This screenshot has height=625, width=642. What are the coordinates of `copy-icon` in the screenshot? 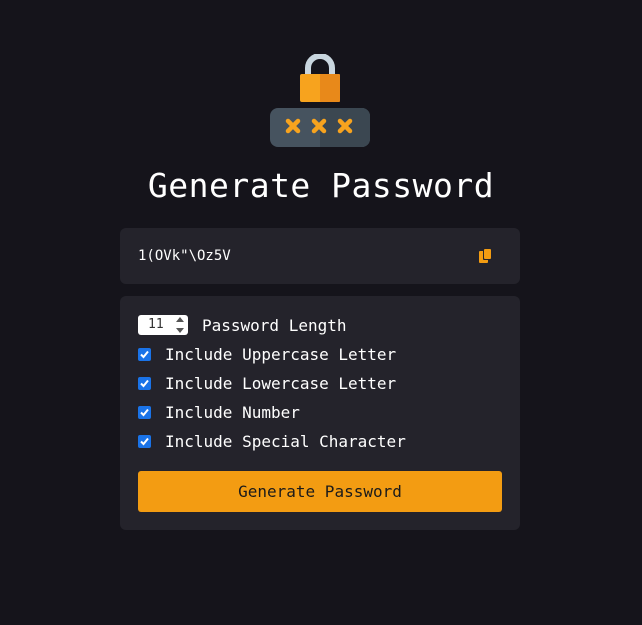 It's located at (486, 256).